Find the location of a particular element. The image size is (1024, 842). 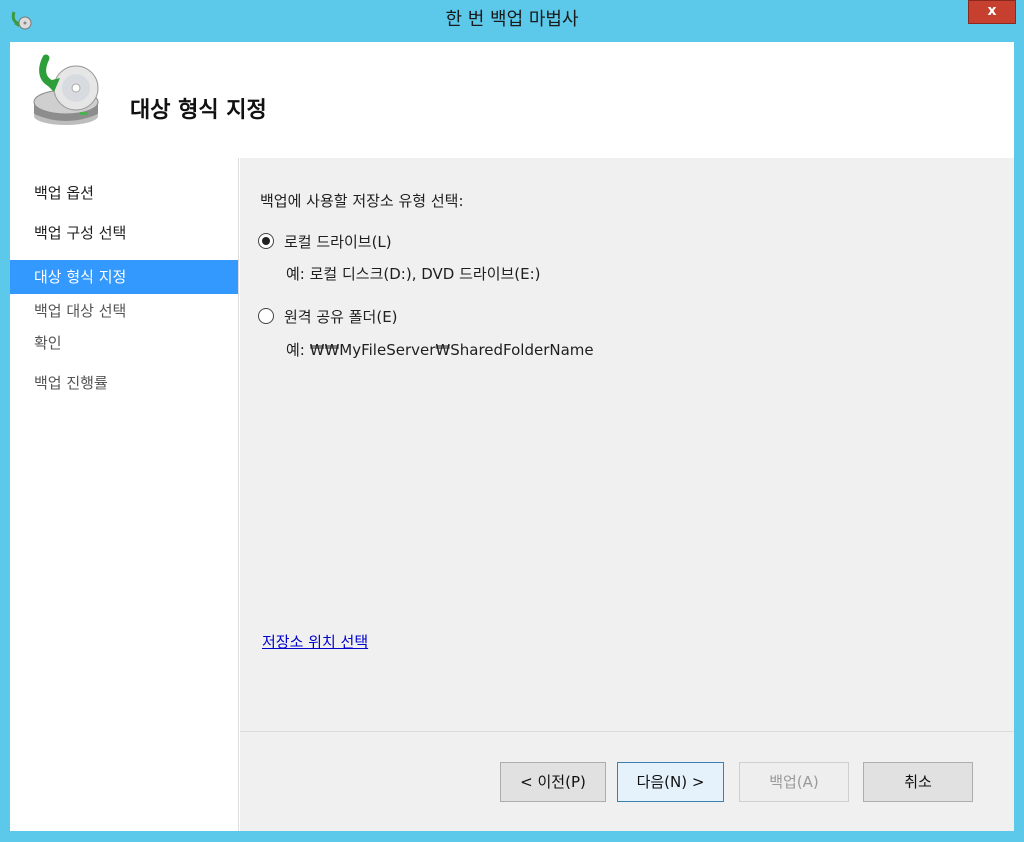

cancel-button: 취소 is located at coordinates (918, 782).